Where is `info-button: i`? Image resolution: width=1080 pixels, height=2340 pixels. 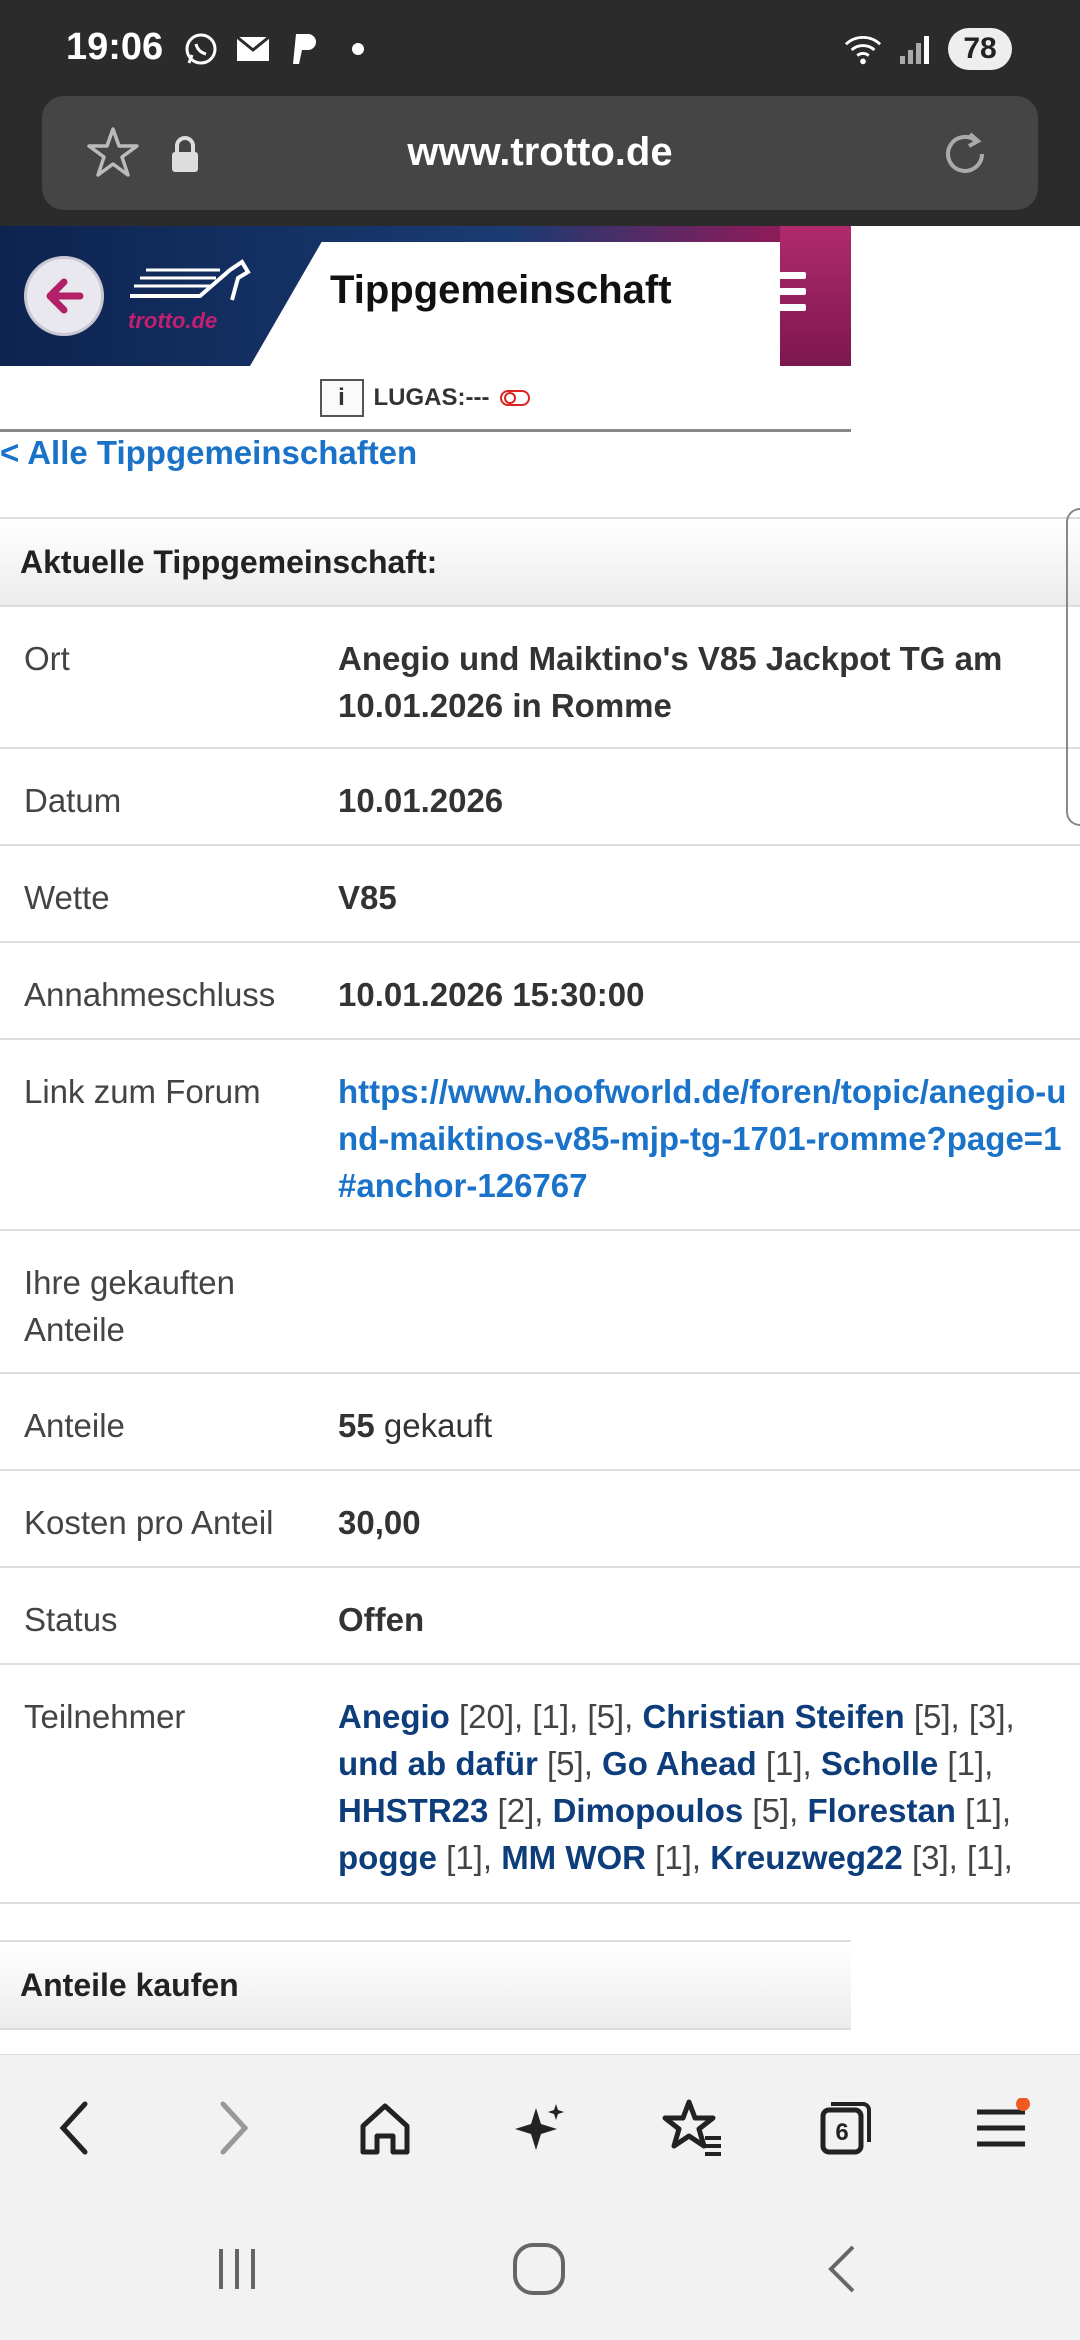 info-button: i is located at coordinates (341, 397).